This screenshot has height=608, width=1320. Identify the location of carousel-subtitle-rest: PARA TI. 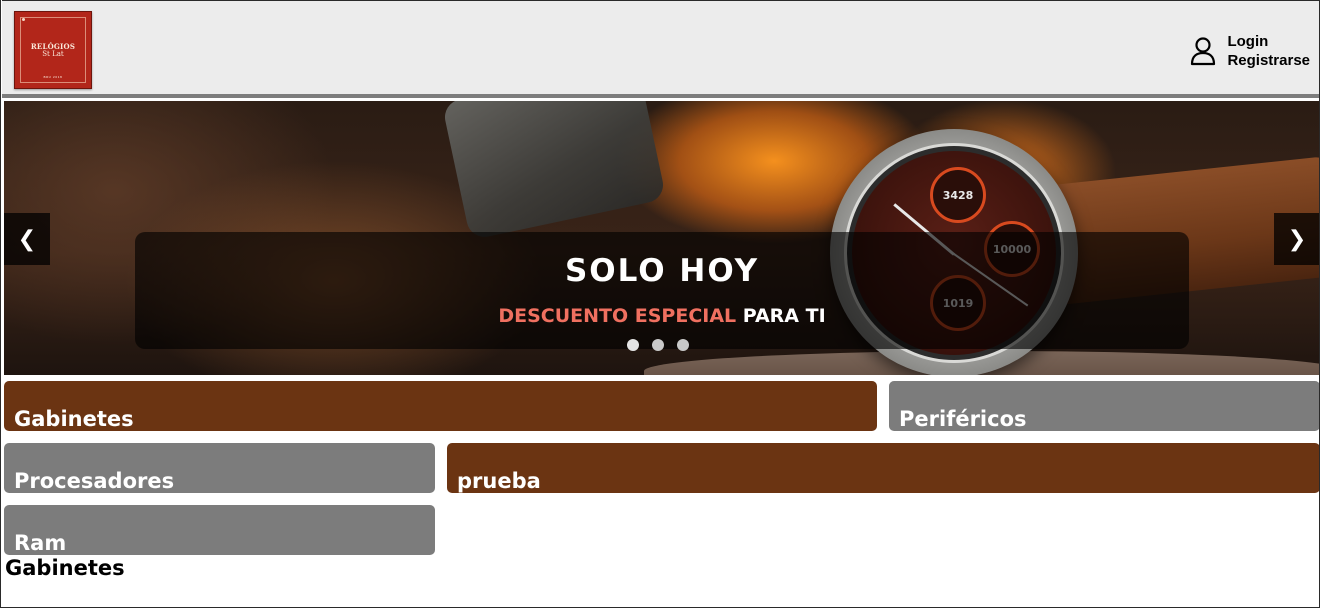
(784, 316).